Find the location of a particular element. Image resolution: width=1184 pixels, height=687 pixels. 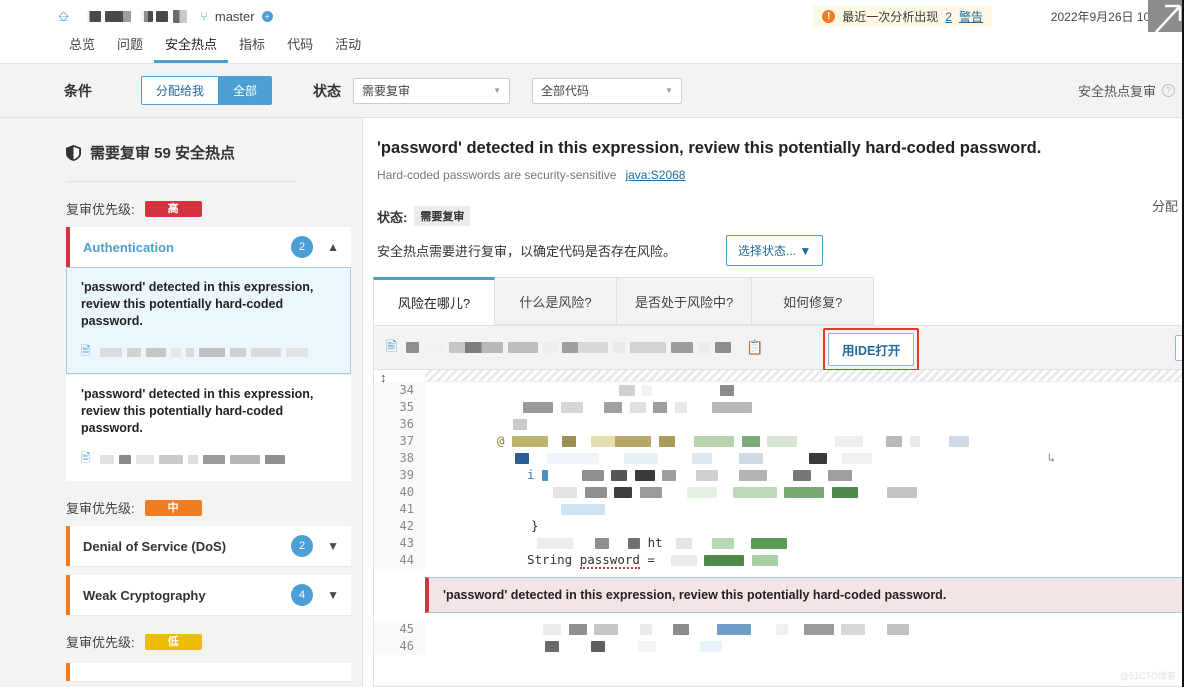

nav-tab-security-hotspots: 安全热点 is located at coordinates (191, 48).